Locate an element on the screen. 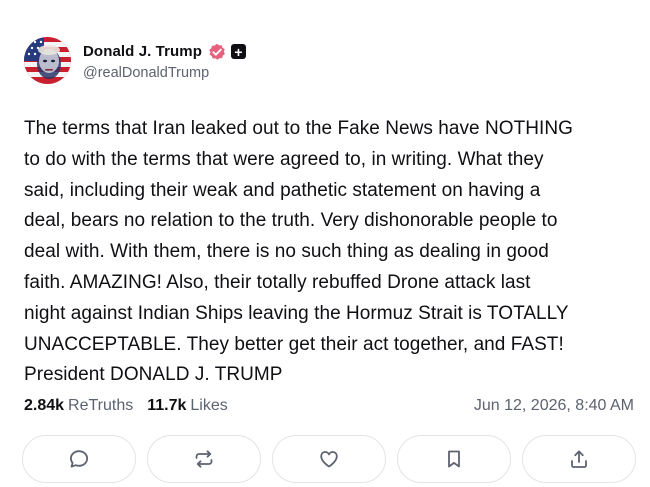 The image size is (650, 487). plus-badge-icon: + is located at coordinates (239, 51).